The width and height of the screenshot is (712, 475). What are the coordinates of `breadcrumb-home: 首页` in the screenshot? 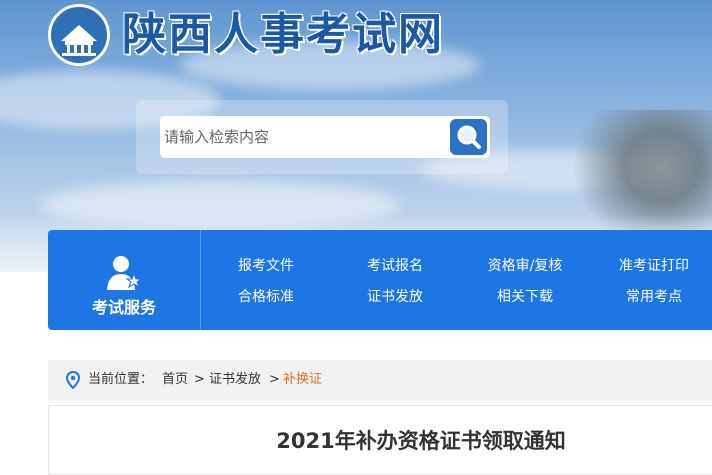 It's located at (175, 380).